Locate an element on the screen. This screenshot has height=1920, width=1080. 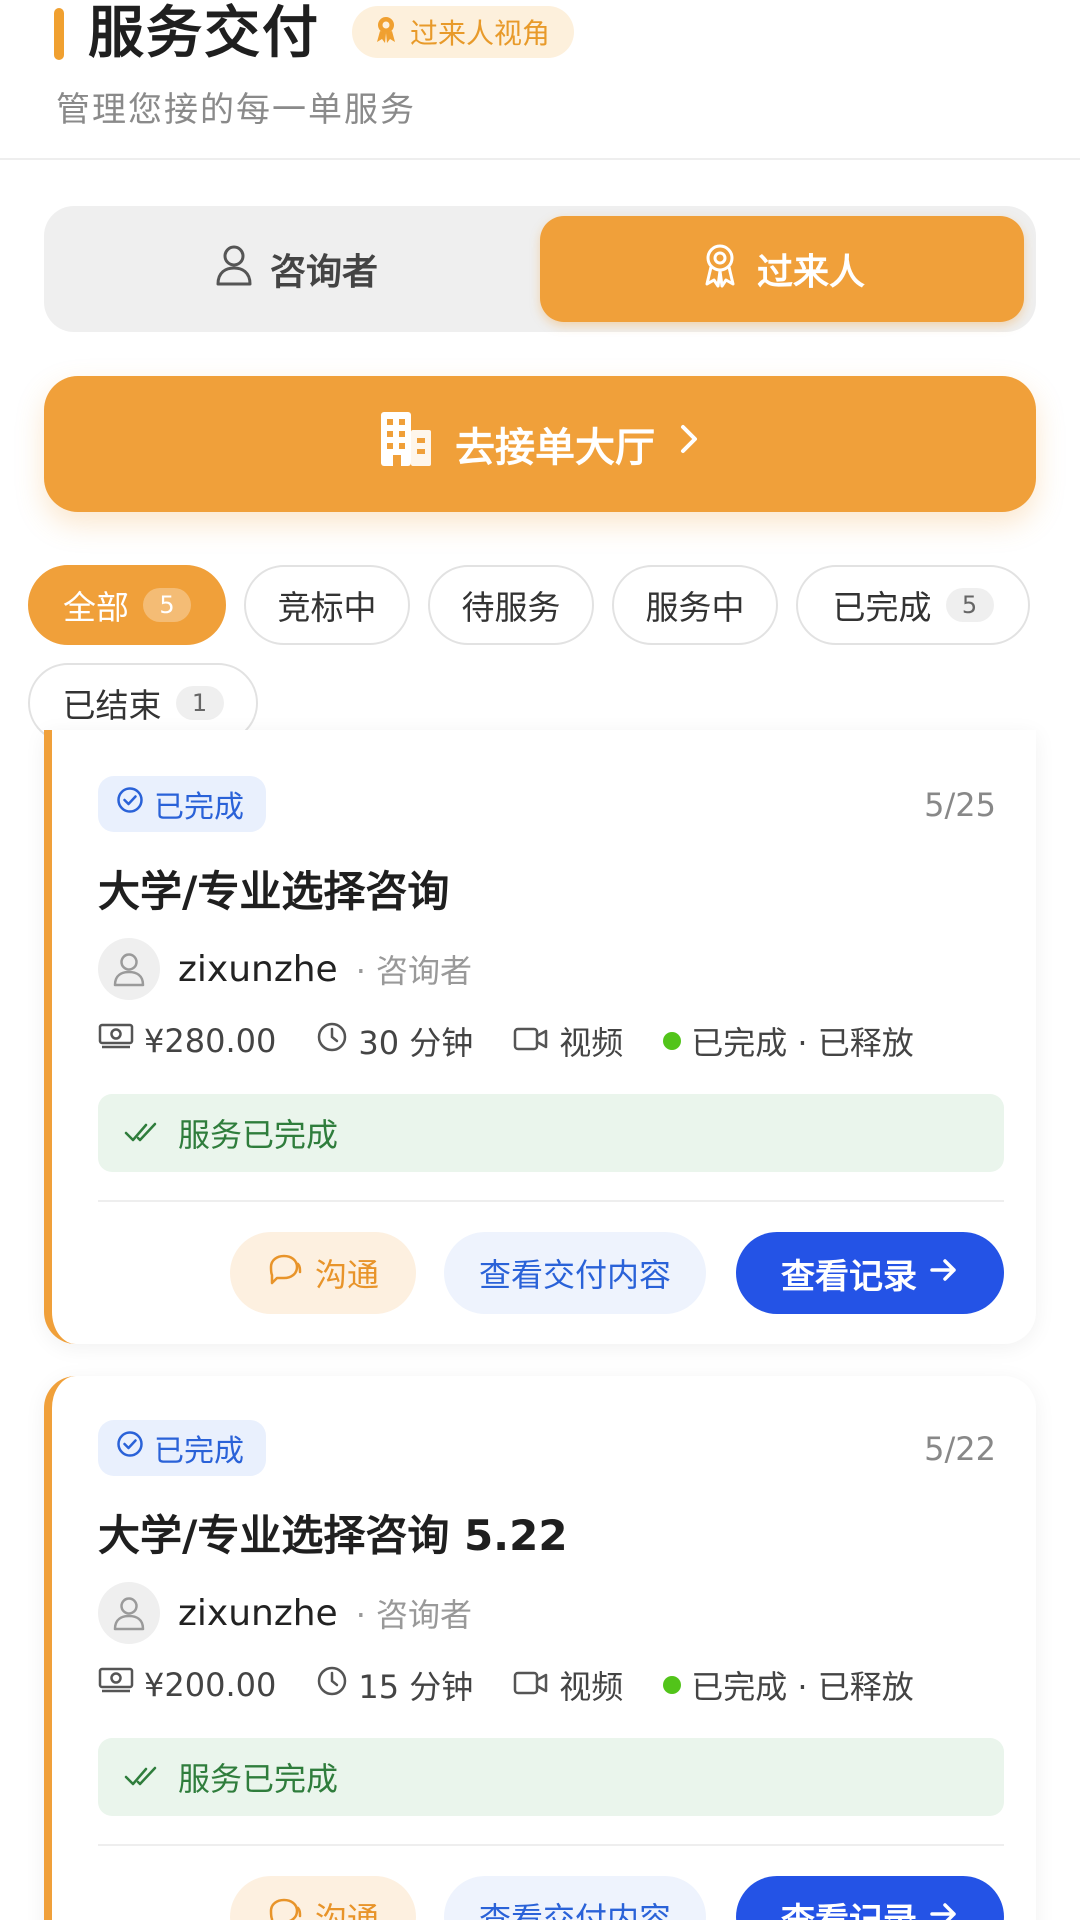
filter-chip-in-service: 服务中 is located at coordinates (695, 605).